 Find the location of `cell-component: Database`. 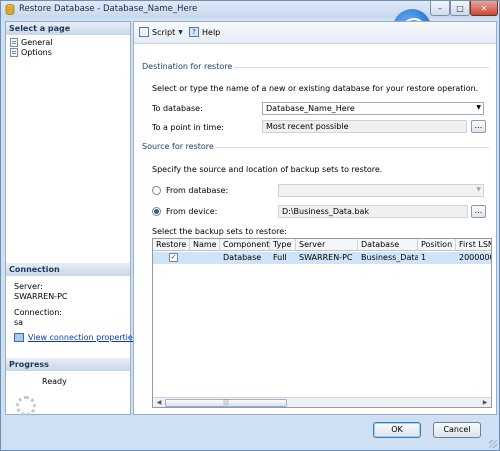

cell-component: Database is located at coordinates (242, 257).